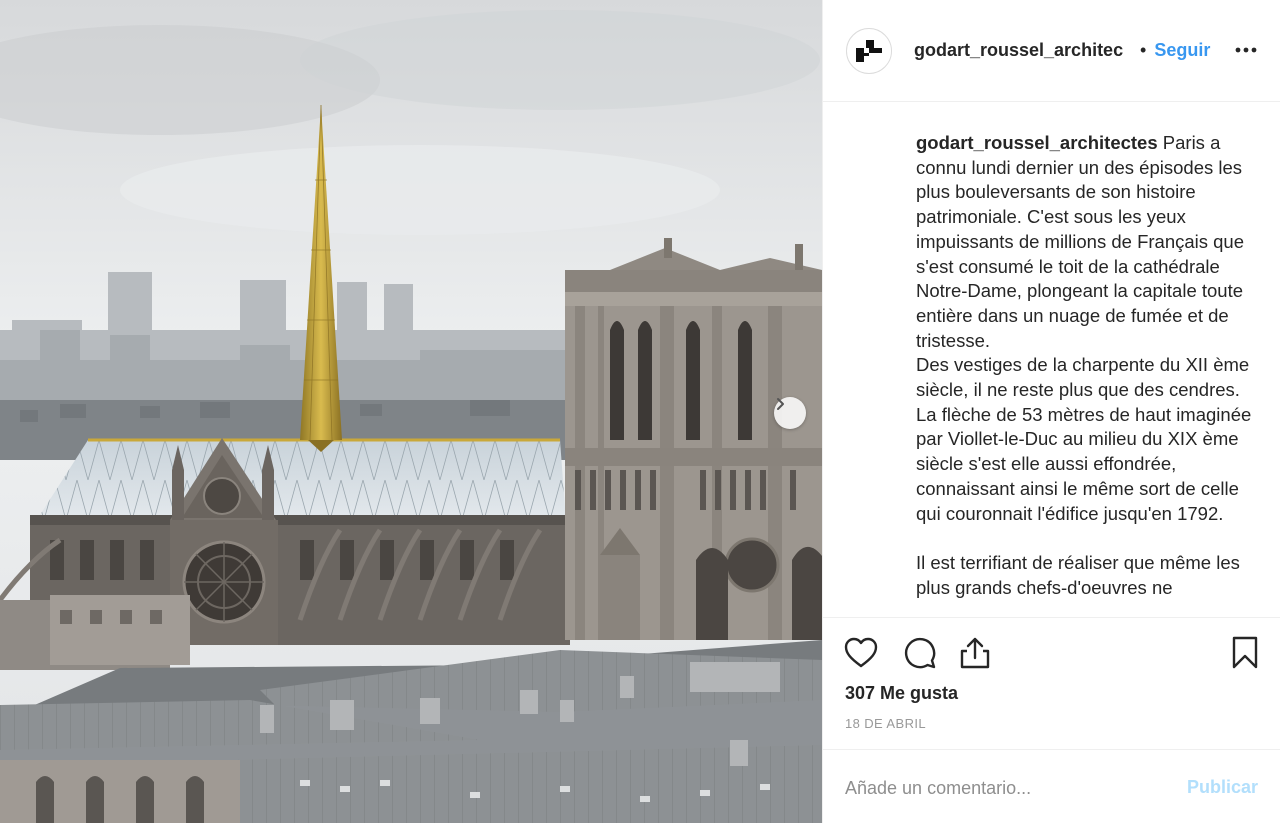 The height and width of the screenshot is (823, 1280). I want to click on post-actions: 307 Me gusta 18 DE ABRIL, so click(1051, 683).